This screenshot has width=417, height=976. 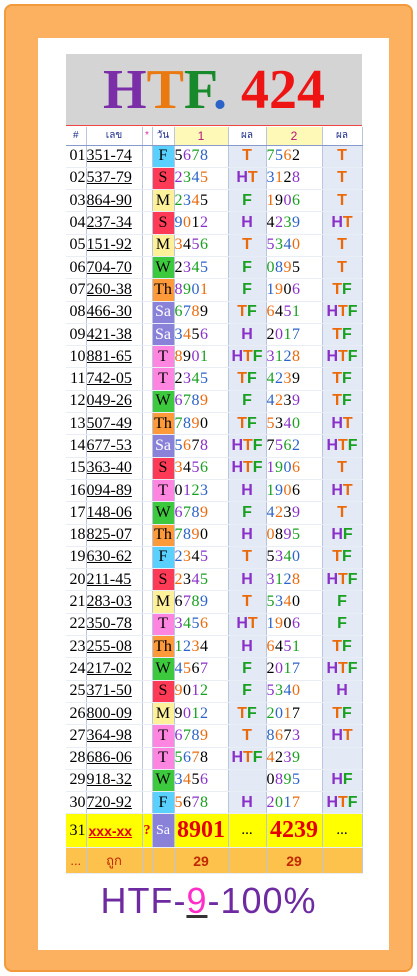 What do you see at coordinates (114, 736) in the screenshot?
I see `row-code: 364-98` at bounding box center [114, 736].